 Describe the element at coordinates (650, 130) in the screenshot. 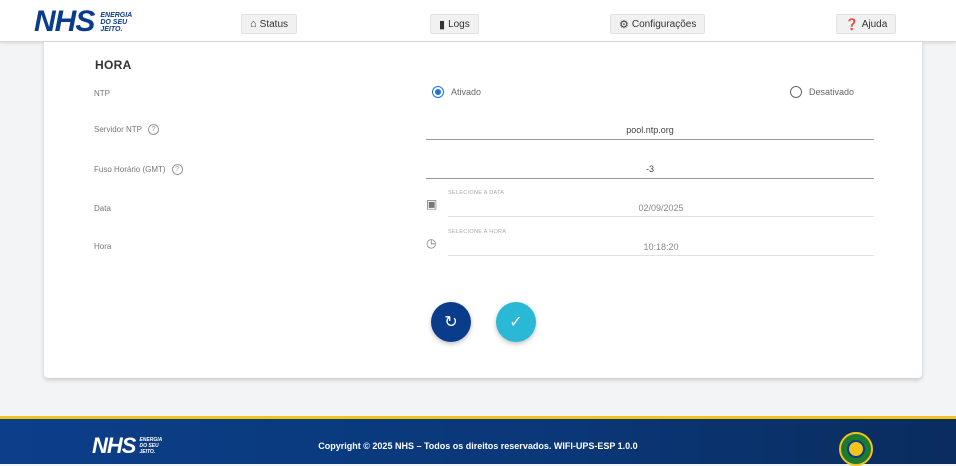

I see `ntp-server-input: pool.ntp.org` at that location.